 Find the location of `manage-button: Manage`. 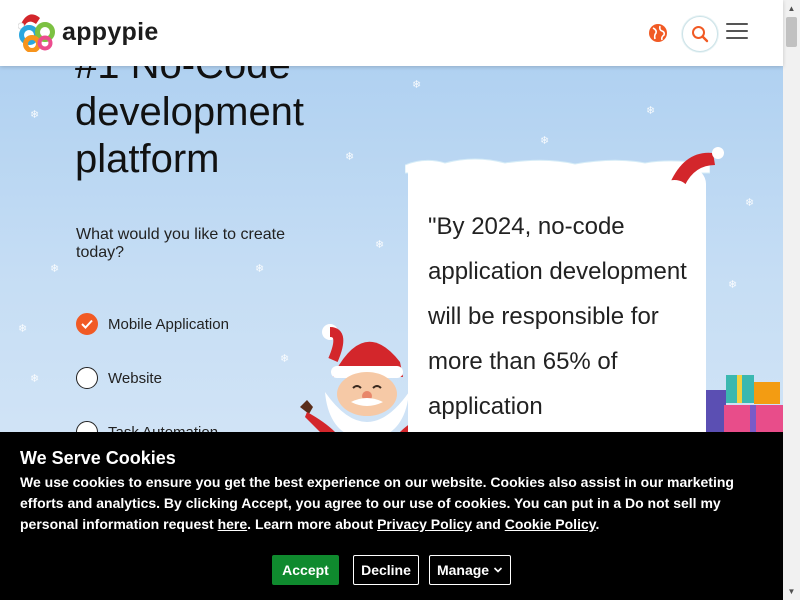

manage-button: Manage is located at coordinates (470, 570).